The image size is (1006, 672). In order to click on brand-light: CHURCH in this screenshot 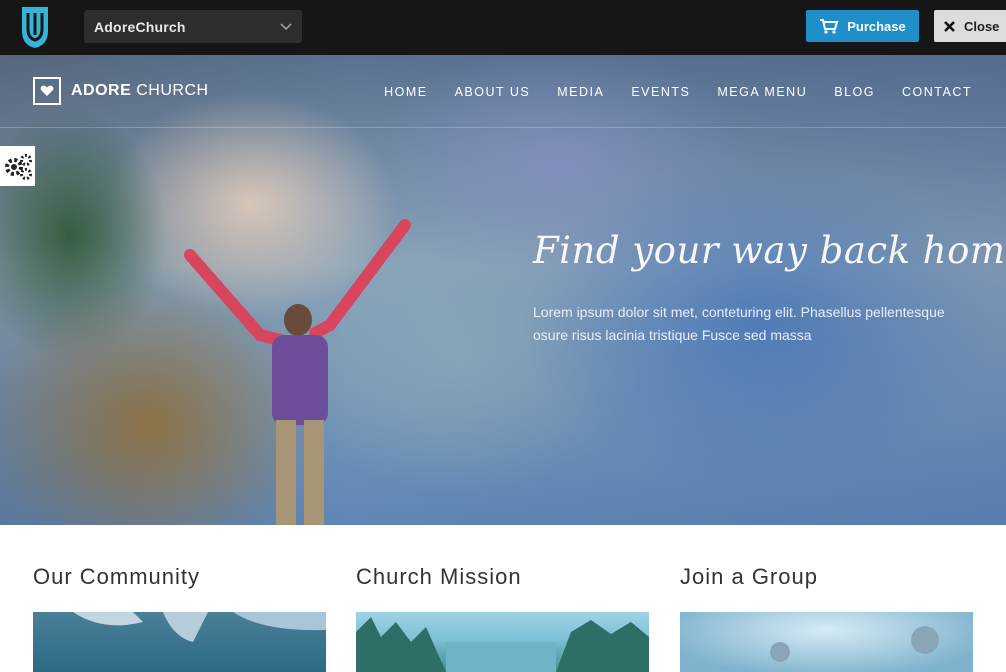, I will do `click(172, 90)`.